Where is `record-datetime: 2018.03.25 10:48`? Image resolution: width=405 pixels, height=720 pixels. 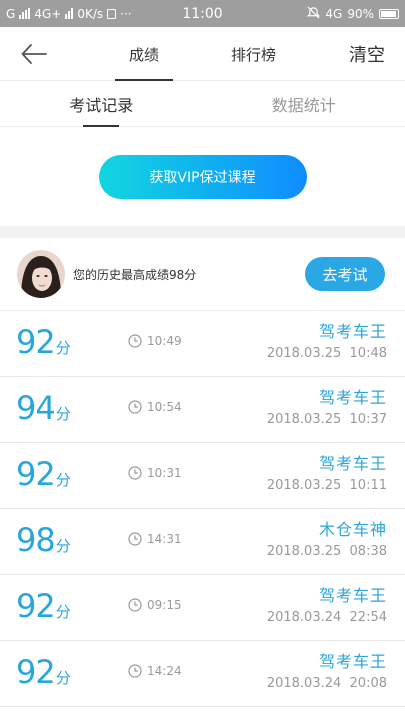 record-datetime: 2018.03.25 10:48 is located at coordinates (327, 353).